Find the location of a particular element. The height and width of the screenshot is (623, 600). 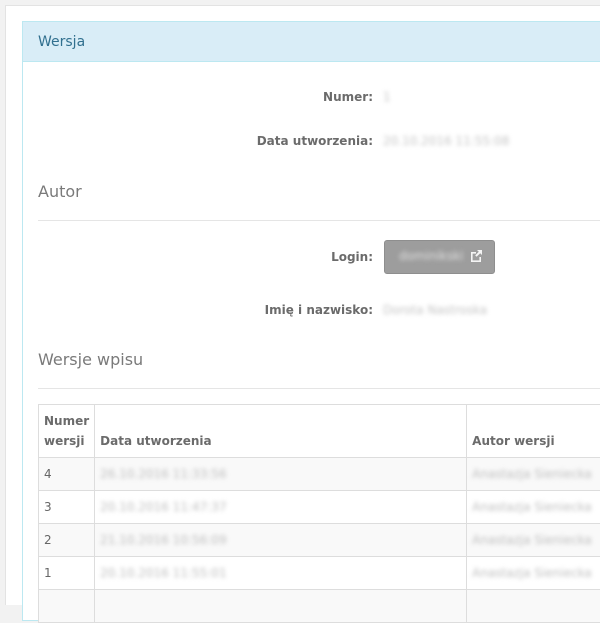

full-name-label: Imię i nazwisko: is located at coordinates (223, 310).